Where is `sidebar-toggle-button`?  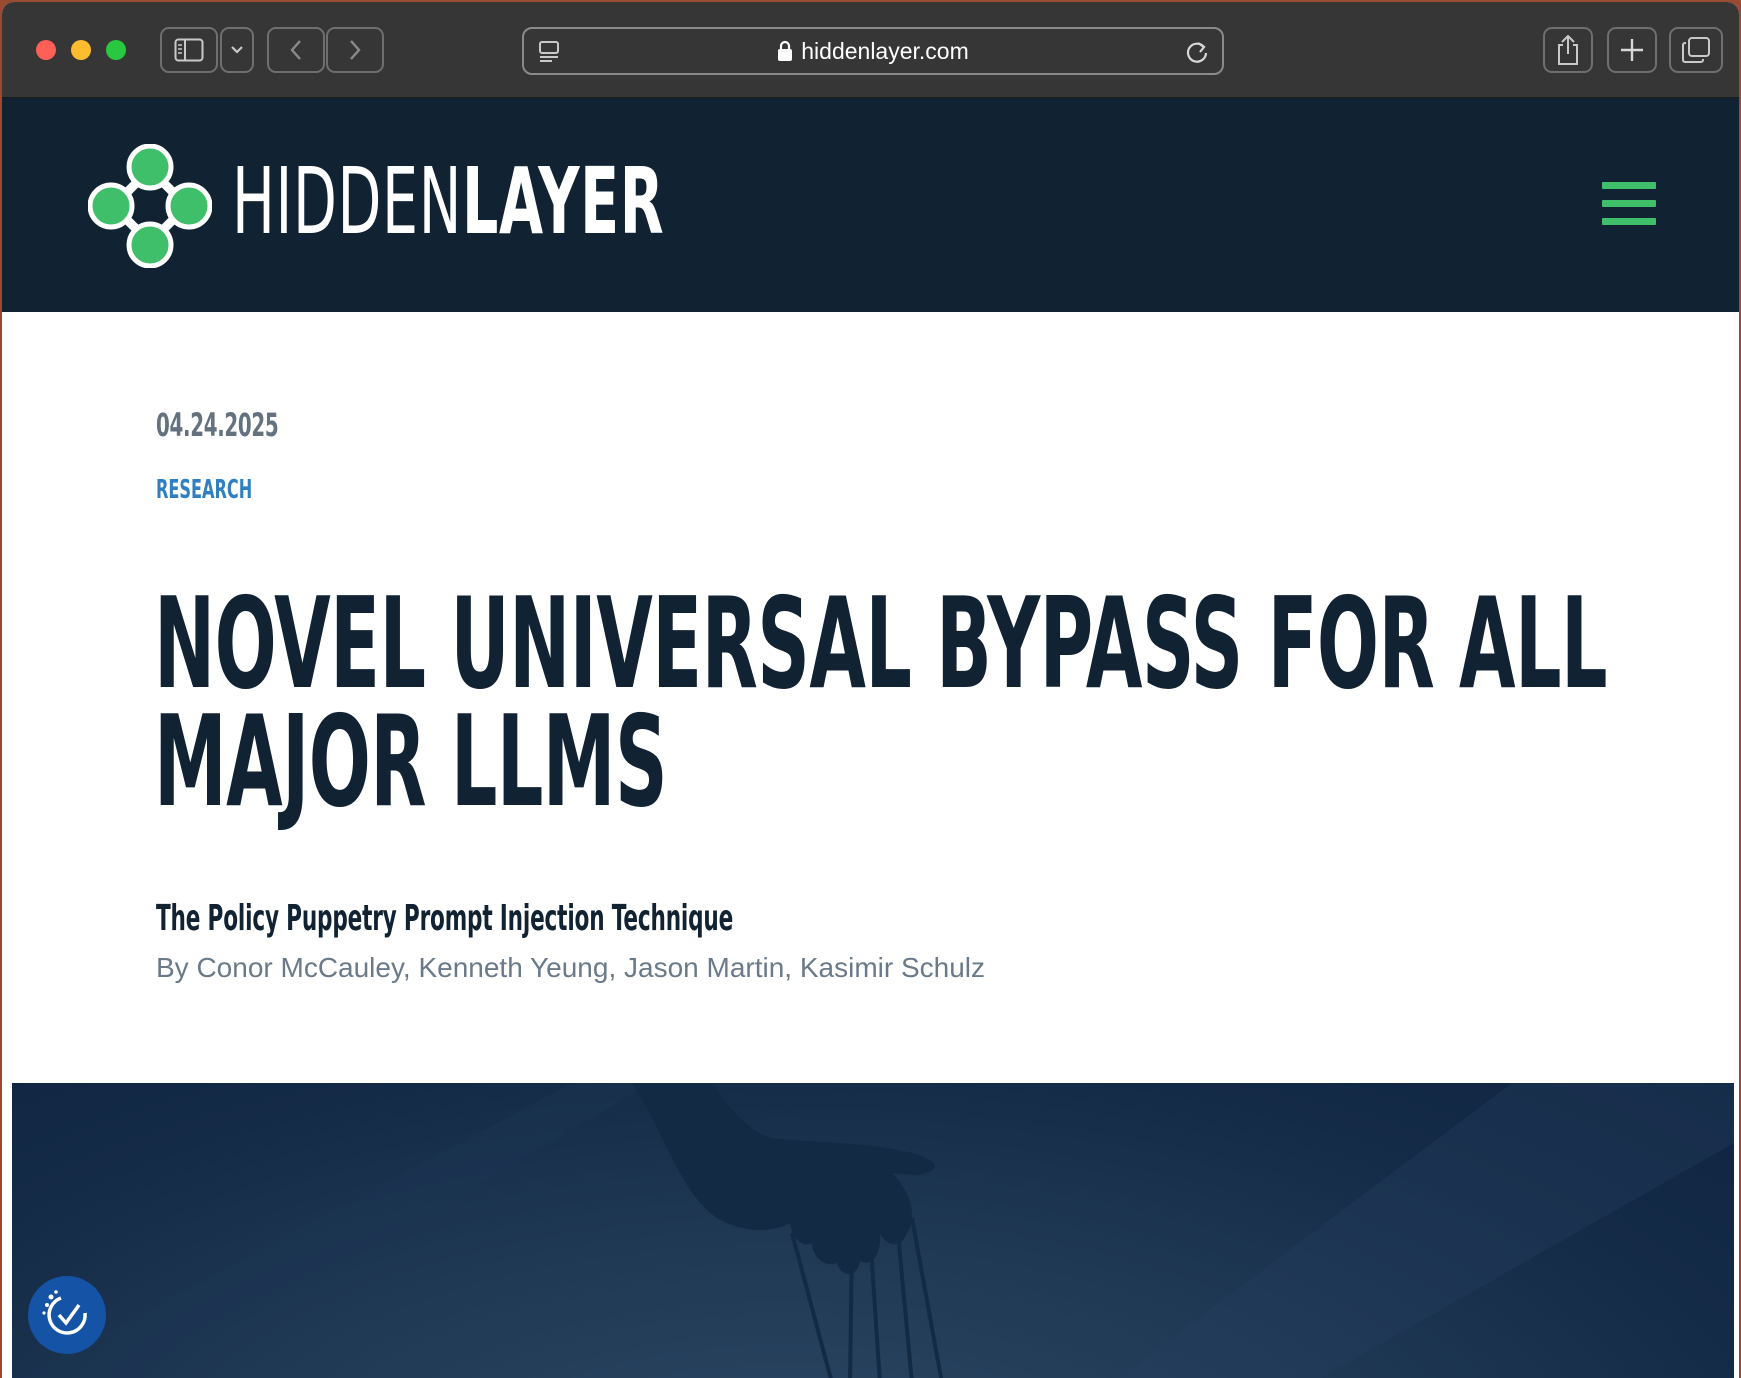 sidebar-toggle-button is located at coordinates (189, 50).